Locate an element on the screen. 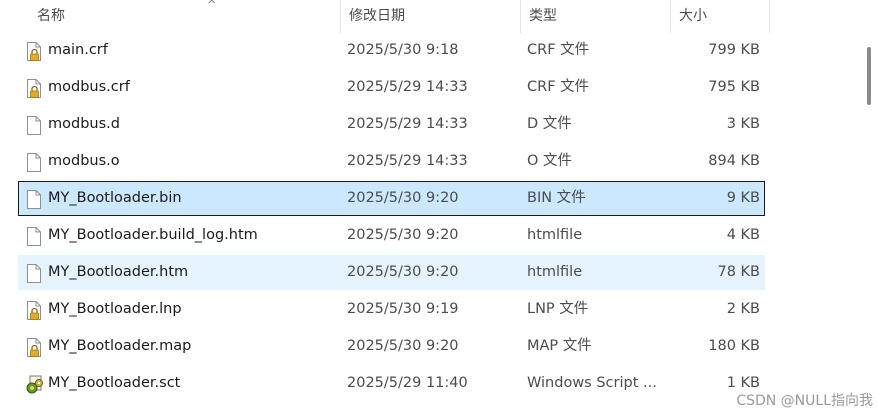 The width and height of the screenshot is (879, 416). column-header-type: 类型 is located at coordinates (595, 16).